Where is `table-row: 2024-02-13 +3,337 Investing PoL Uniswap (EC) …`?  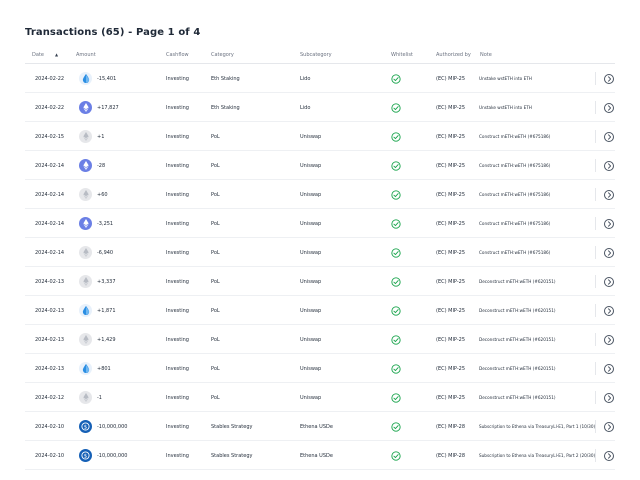 table-row: 2024-02-13 +3,337 Investing PoL Uniswap (EC) … is located at coordinates (320, 281).